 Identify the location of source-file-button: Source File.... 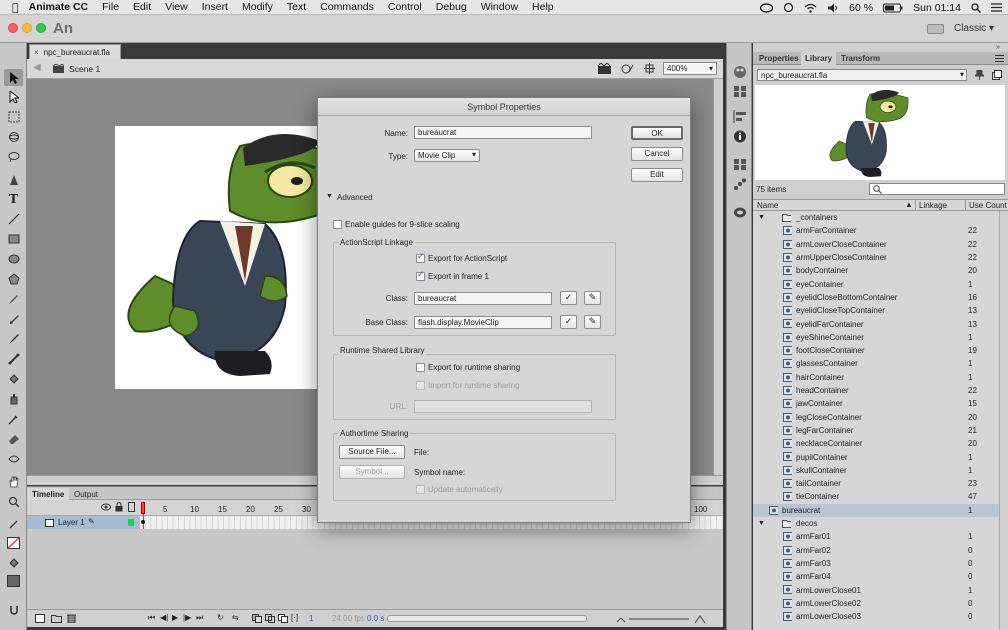
(372, 452).